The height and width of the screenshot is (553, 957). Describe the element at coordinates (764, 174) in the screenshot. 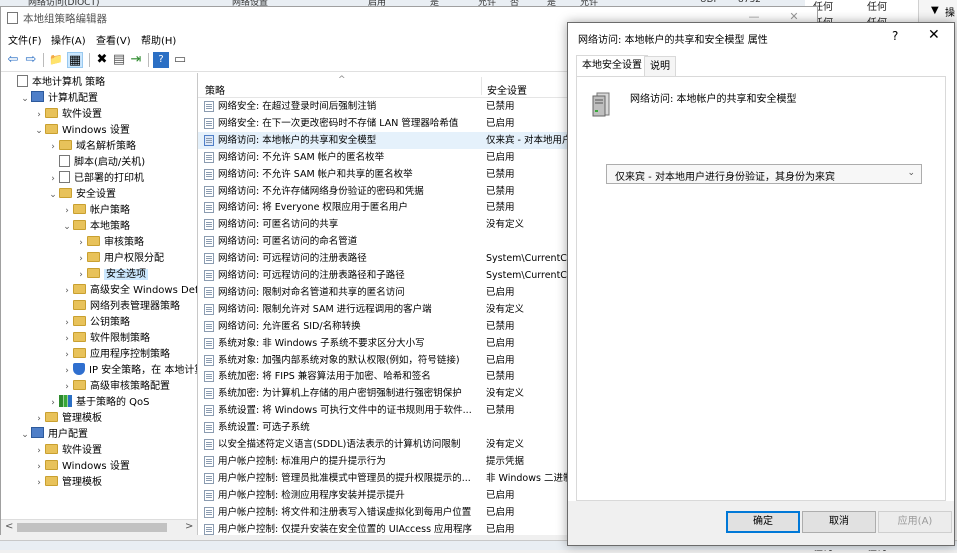

I see `setting-dropdown: 仅来宾 - 对本地用户进行身份验证，其身份为来宾 ⌄` at that location.